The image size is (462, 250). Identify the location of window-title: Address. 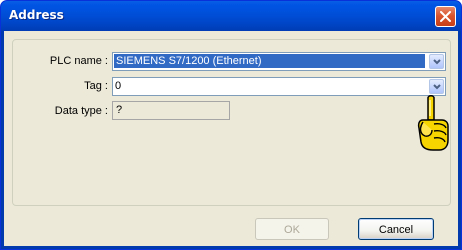
(36, 15).